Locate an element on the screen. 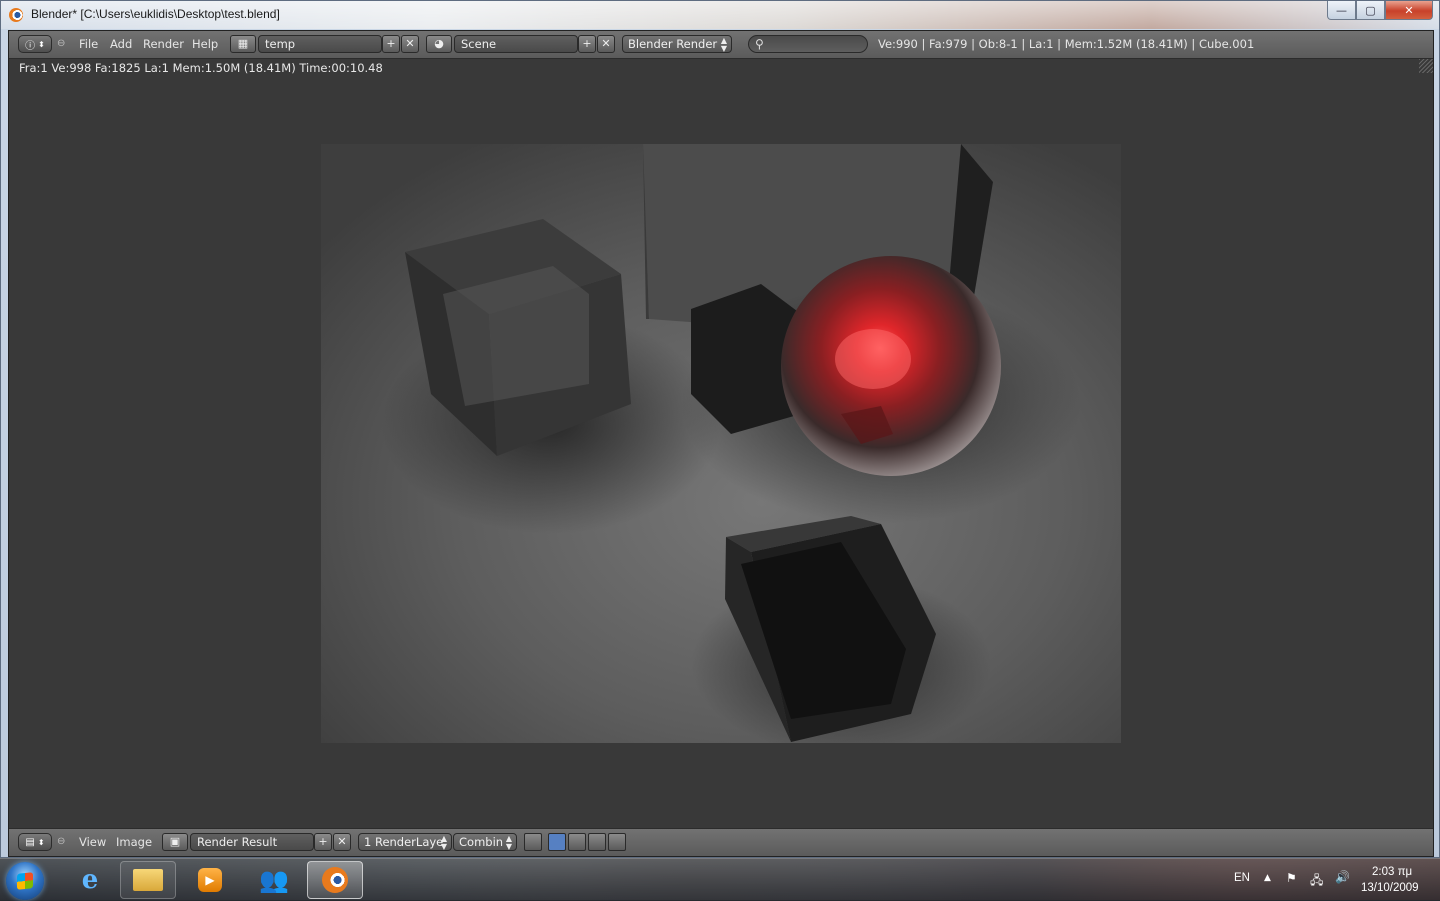 The height and width of the screenshot is (901, 1440). info-icon: ⓘ is located at coordinates (30, 46).